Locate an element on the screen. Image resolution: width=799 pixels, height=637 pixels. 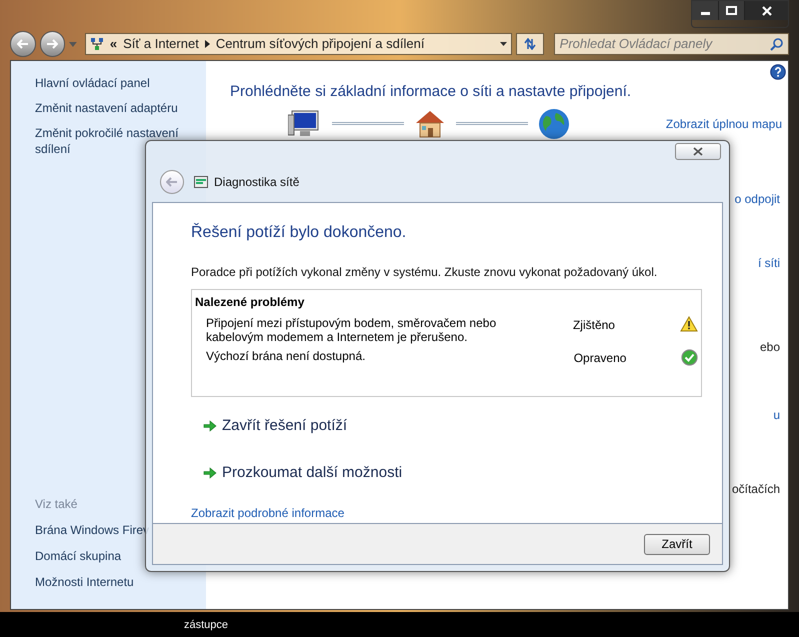
page-heading: Prohlédněte si základní informace o síti a nastavte připojení. is located at coordinates (431, 92).